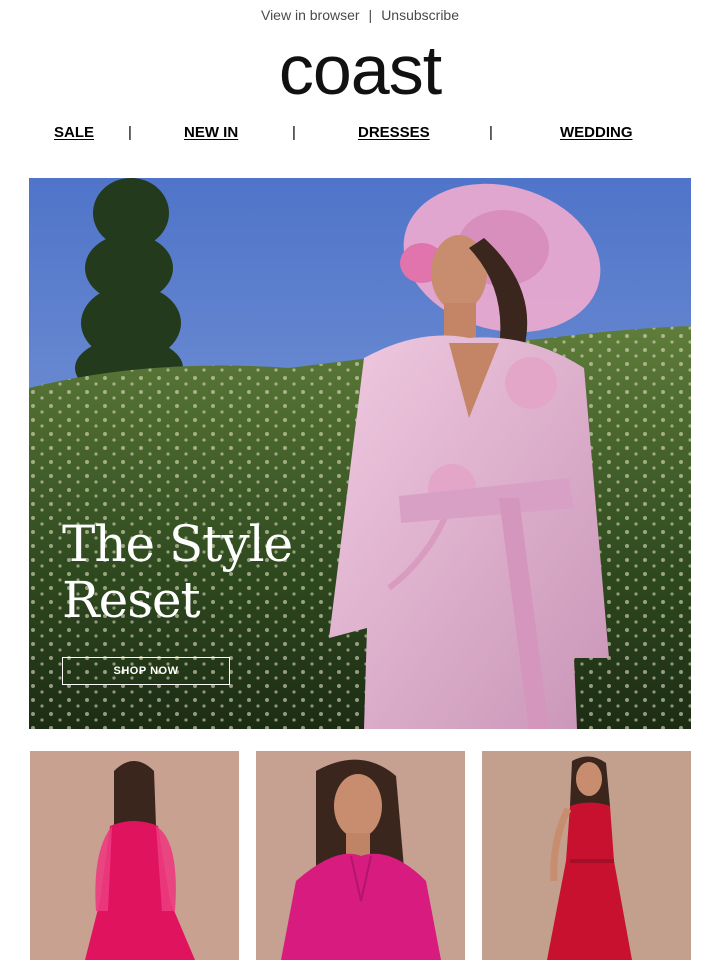 The width and height of the screenshot is (720, 960). I want to click on product-card-red-dress, so click(586, 855).